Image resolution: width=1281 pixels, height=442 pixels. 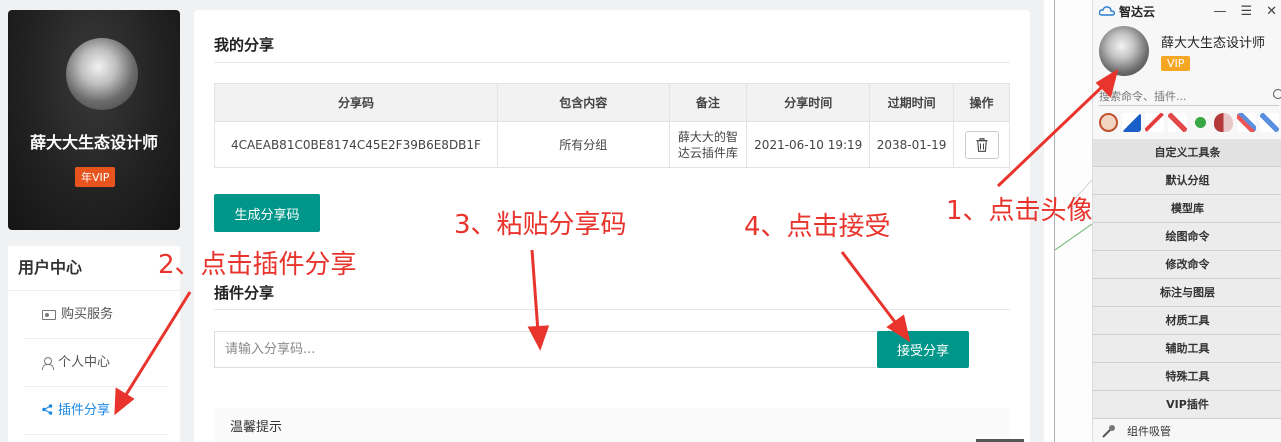 I want to click on sidebar-item-label: 插件分享, so click(x=84, y=410).